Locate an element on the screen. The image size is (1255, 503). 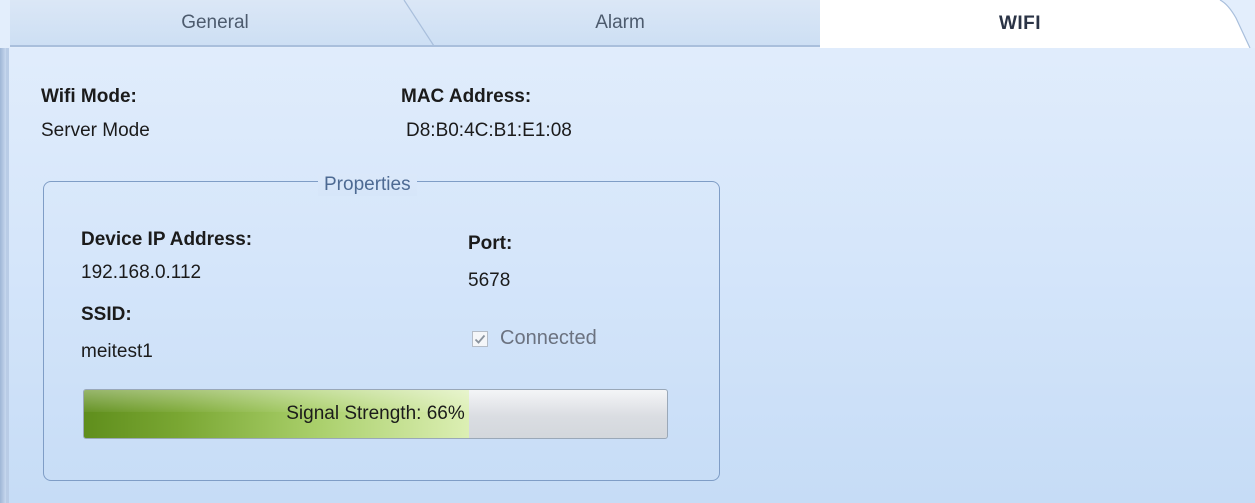
tab-strip: General Alarm WIFI is located at coordinates (627, 24).